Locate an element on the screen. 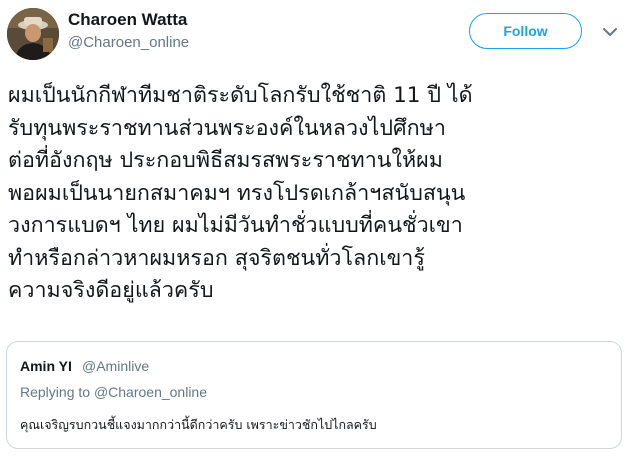  author-display-name: Charoen Watta is located at coordinates (127, 20).